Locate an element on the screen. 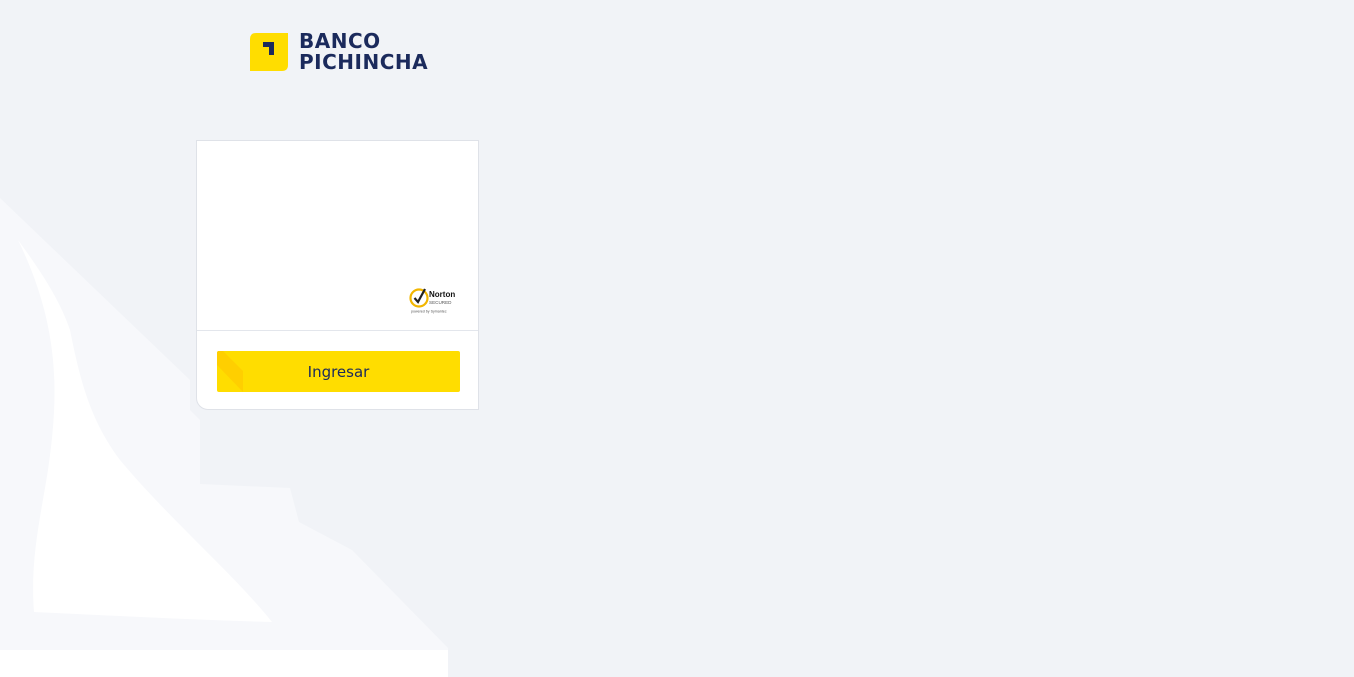 The image size is (1354, 677). brand-logo: BANCO PICHINCHA is located at coordinates (339, 52).